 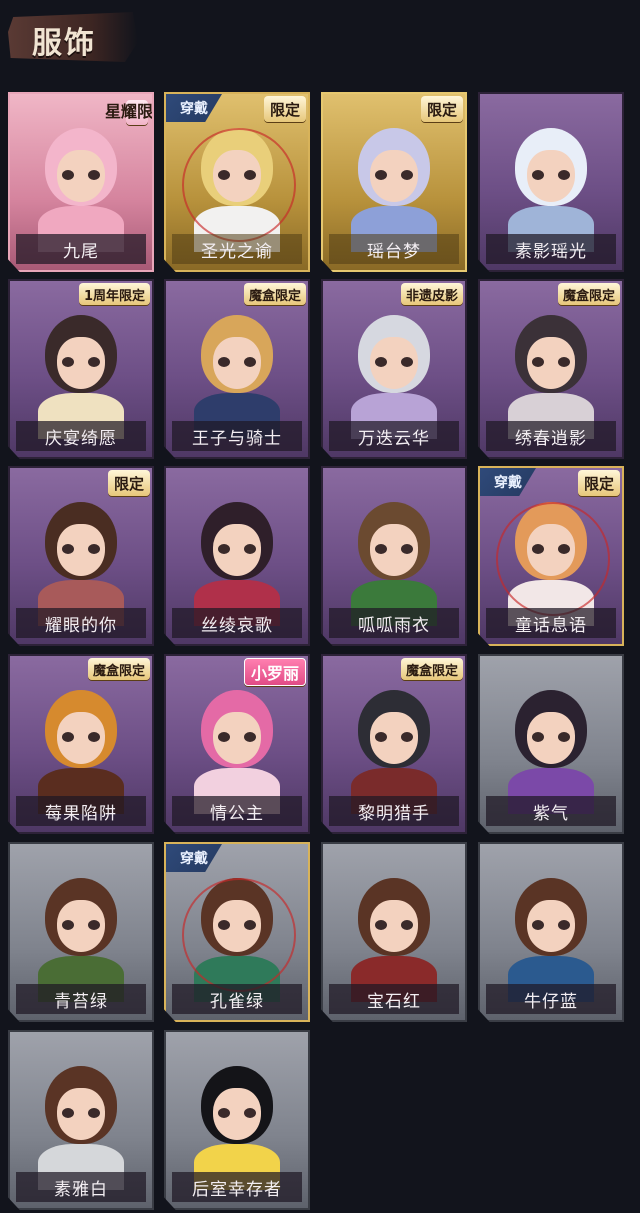 What do you see at coordinates (114, 294) in the screenshot?
I see `limited-tag: 1周年限定` at bounding box center [114, 294].